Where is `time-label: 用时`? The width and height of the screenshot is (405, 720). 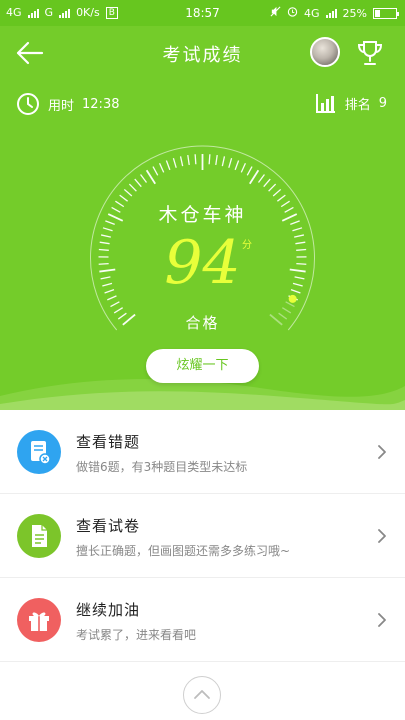 time-label: 用时 is located at coordinates (61, 106).